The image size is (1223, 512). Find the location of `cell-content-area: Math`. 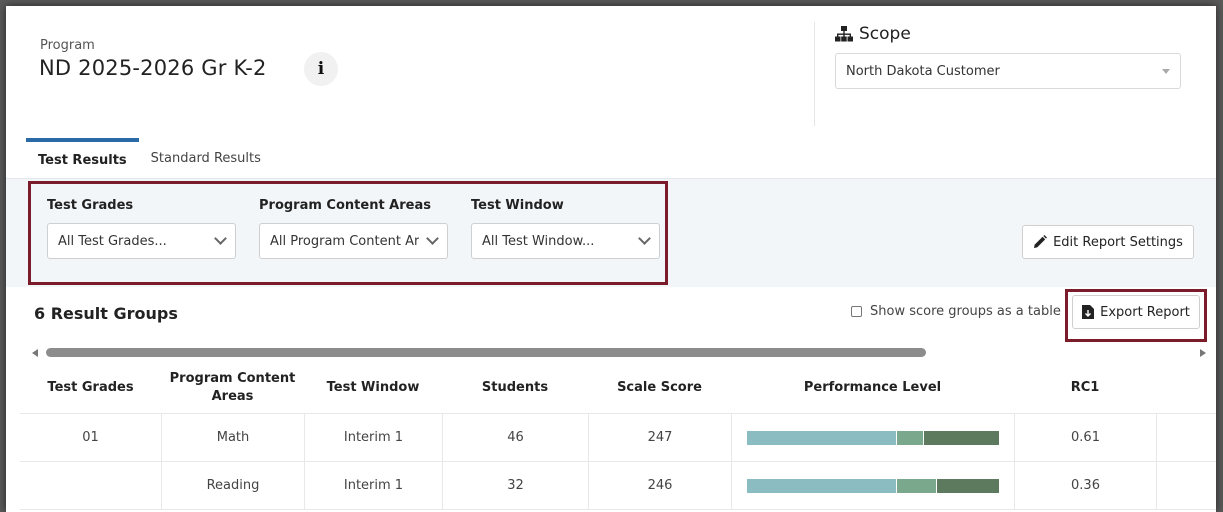

cell-content-area: Math is located at coordinates (232, 437).